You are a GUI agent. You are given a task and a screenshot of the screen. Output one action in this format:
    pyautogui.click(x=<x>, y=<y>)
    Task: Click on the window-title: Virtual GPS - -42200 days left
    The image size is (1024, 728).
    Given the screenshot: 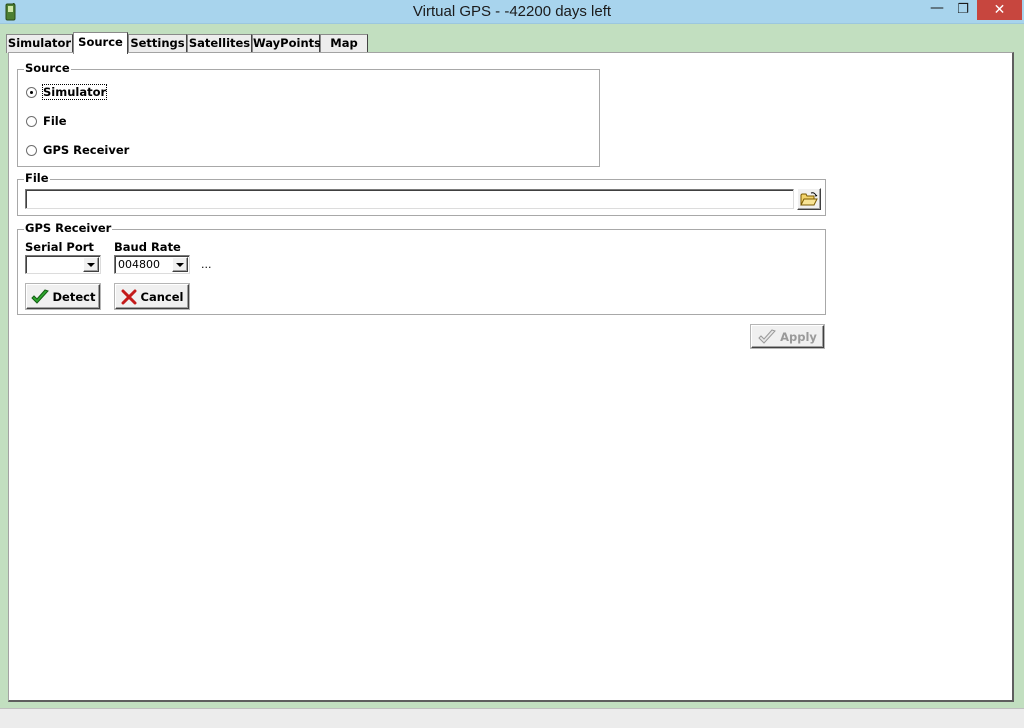 What is the action you would take?
    pyautogui.click(x=512, y=11)
    